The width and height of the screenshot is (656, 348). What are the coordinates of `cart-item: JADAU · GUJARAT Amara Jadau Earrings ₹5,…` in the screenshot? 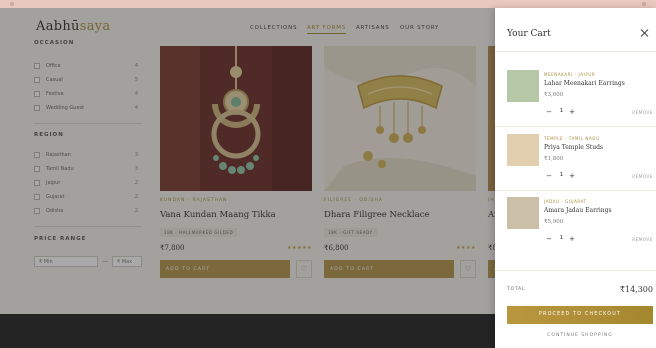 It's located at (575, 229).